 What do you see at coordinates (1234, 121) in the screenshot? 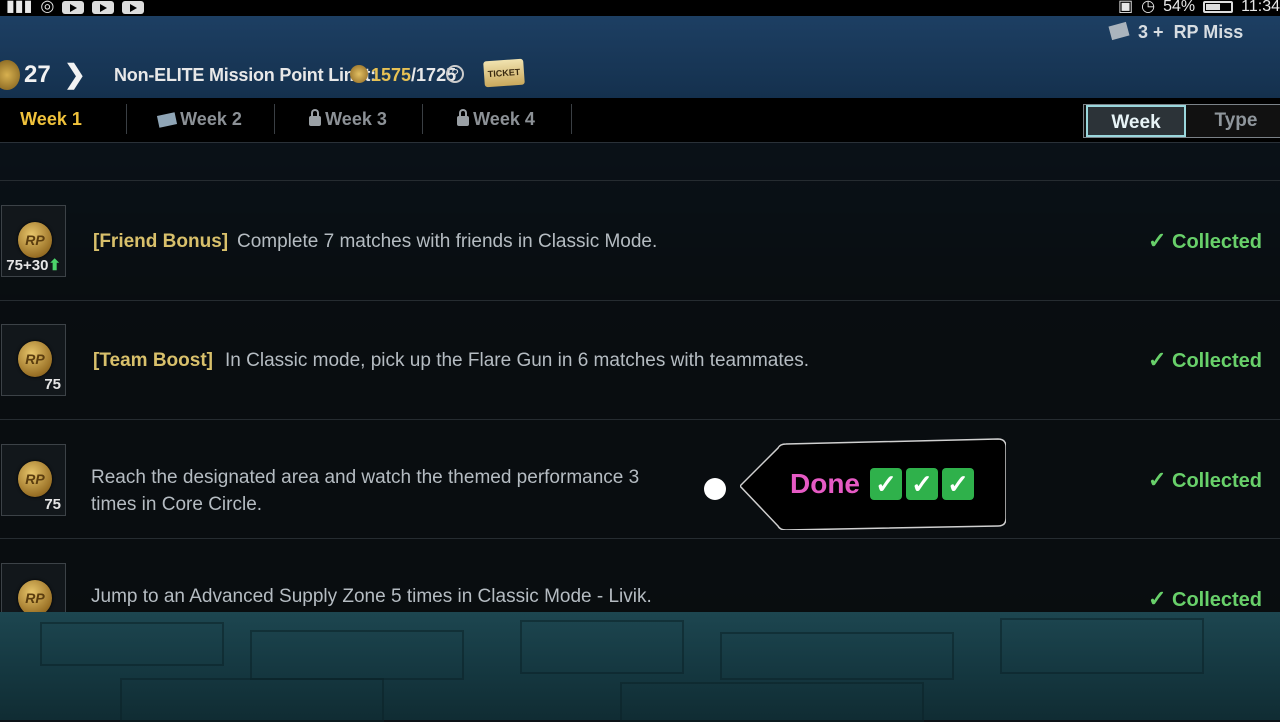
I see `toggle-type: Type` at bounding box center [1234, 121].